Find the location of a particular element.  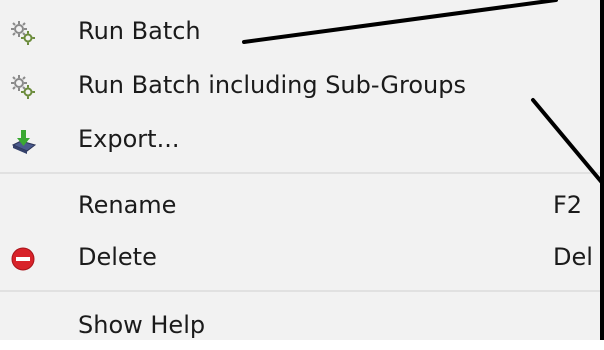

menu-right-border is located at coordinates (602, 170).